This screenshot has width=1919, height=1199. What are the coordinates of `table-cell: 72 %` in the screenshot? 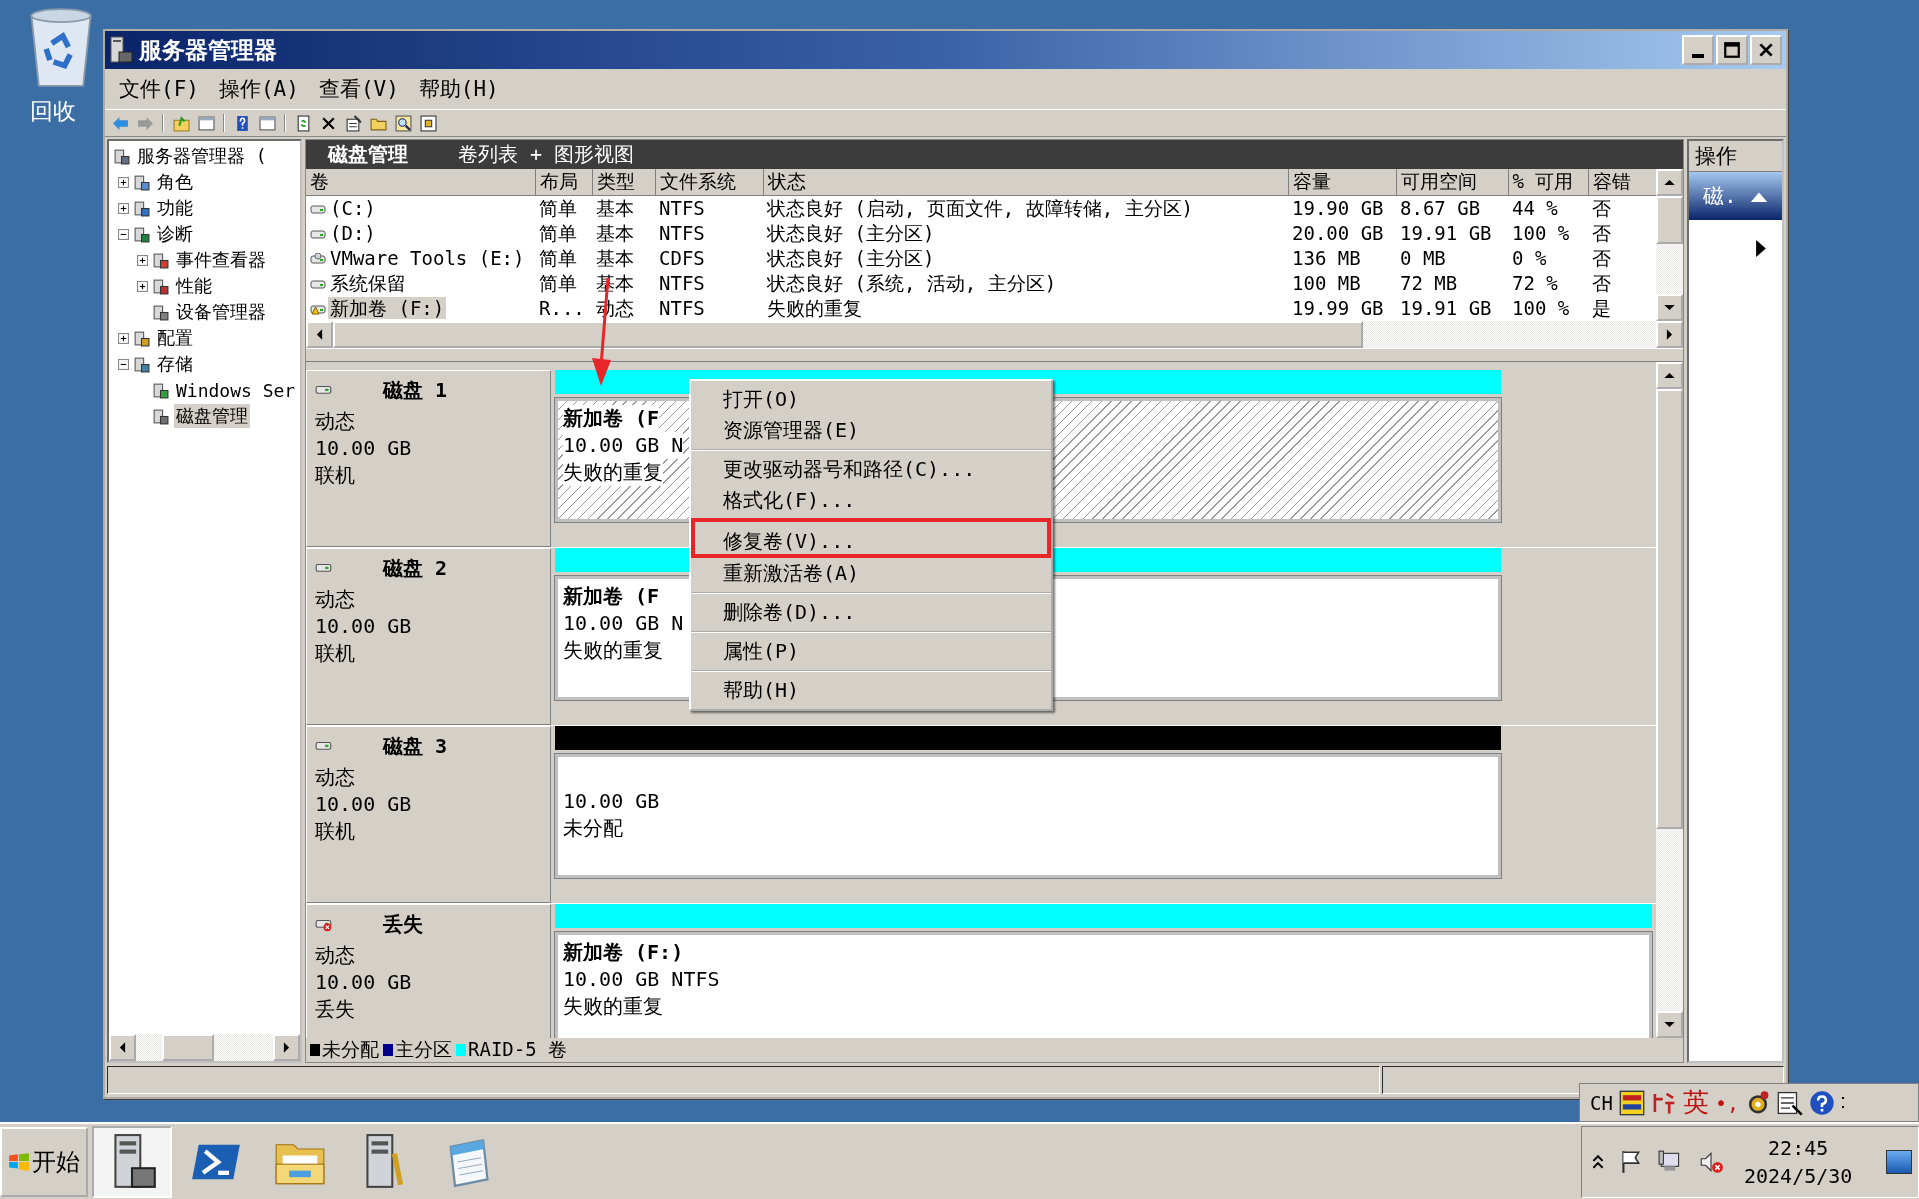 It's located at (1535, 283).